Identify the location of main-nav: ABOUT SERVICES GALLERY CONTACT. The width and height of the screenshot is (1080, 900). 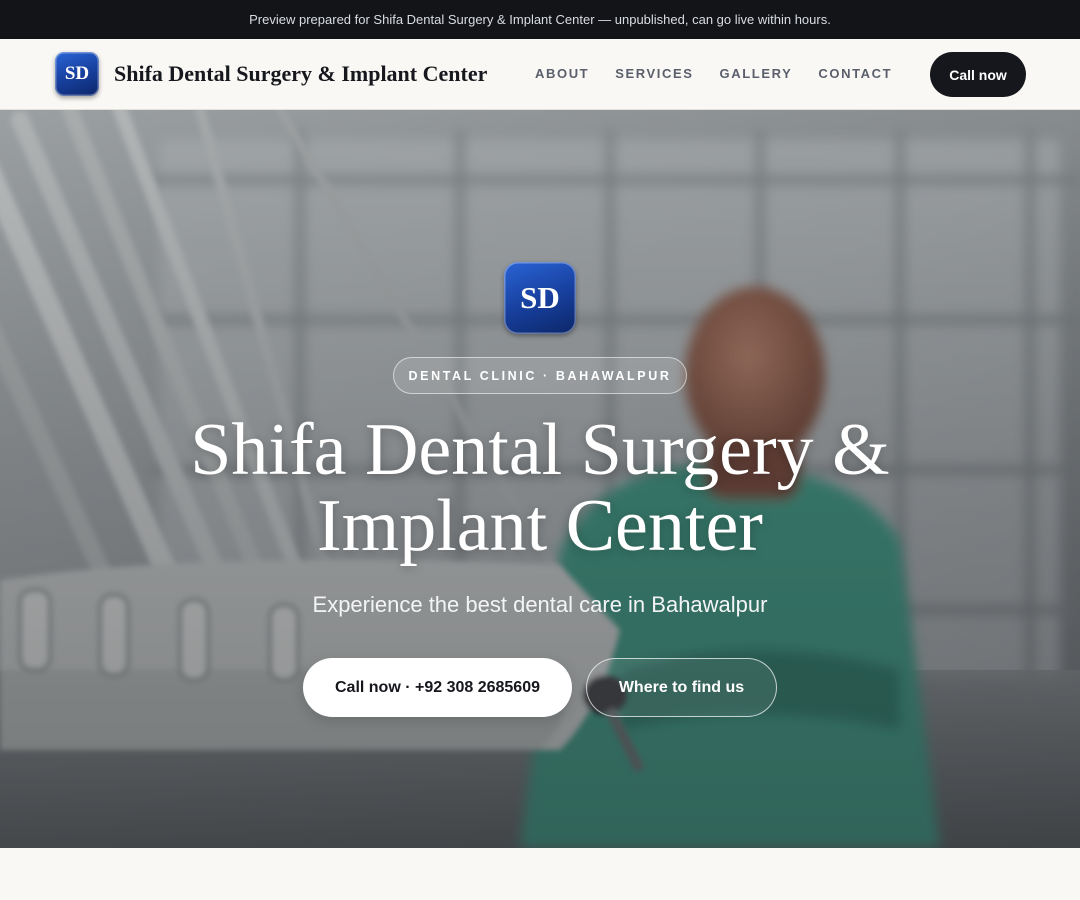
(726, 73).